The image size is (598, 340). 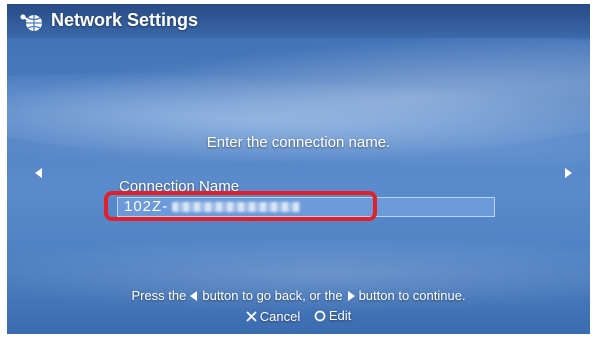 I want to click on hint-text-end: button to continue., so click(x=412, y=295).